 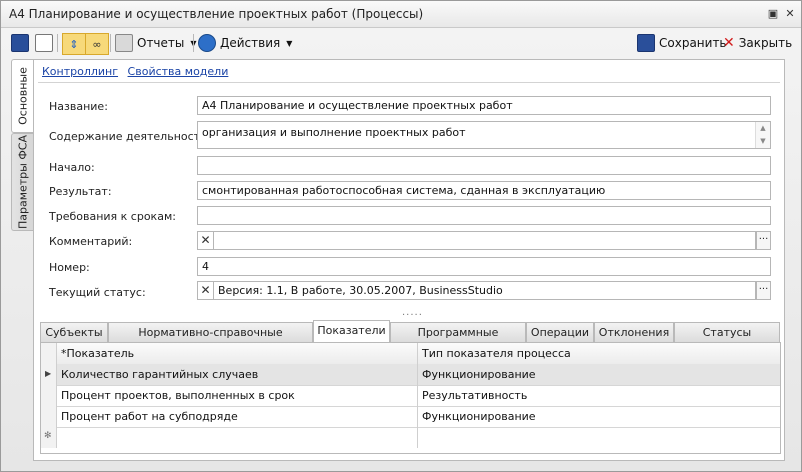 I want to click on start-field, so click(x=484, y=165).